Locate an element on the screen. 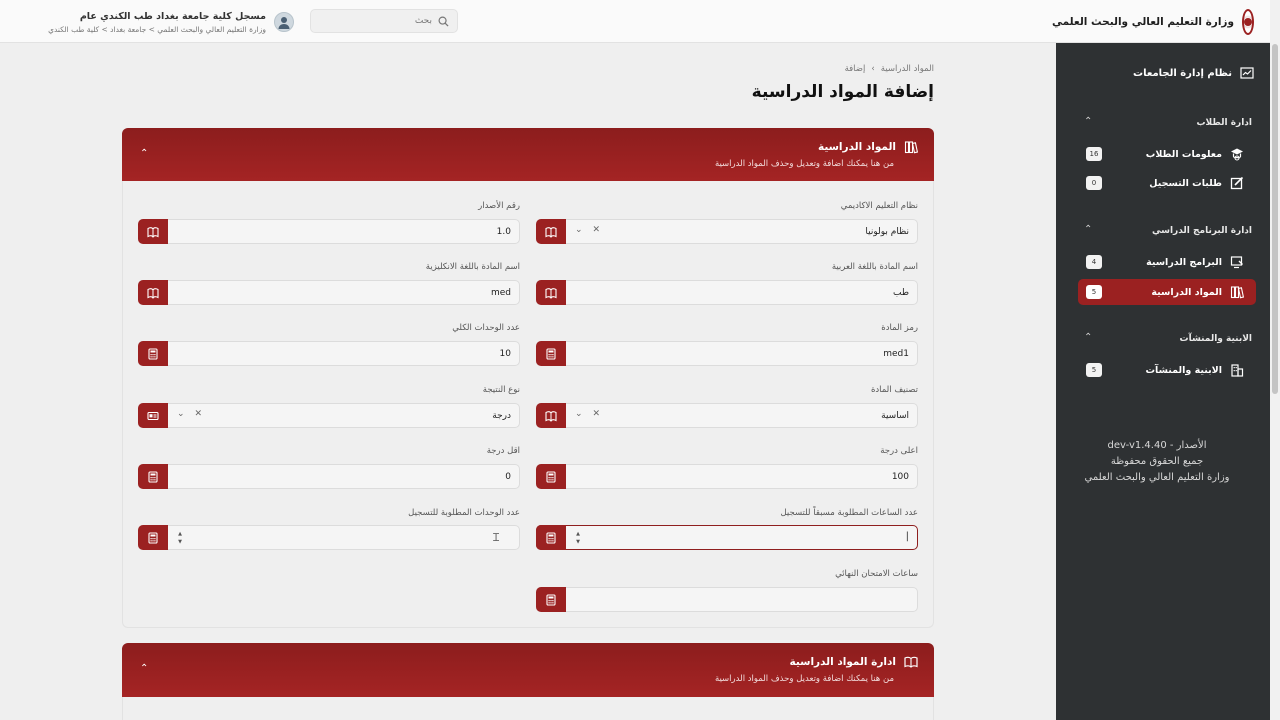 The width and height of the screenshot is (1280, 720). name-en-label: اسم المادة باللغة الانكليزية is located at coordinates (472, 267).